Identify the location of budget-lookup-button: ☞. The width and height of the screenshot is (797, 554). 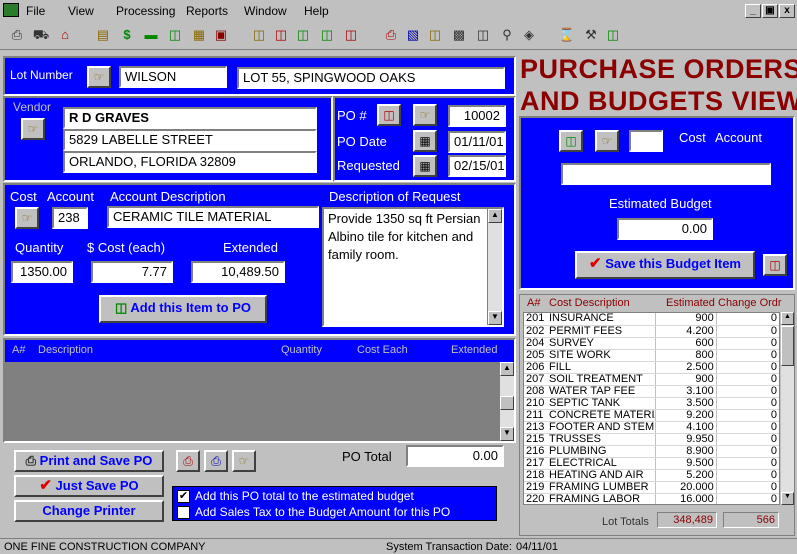
(607, 141).